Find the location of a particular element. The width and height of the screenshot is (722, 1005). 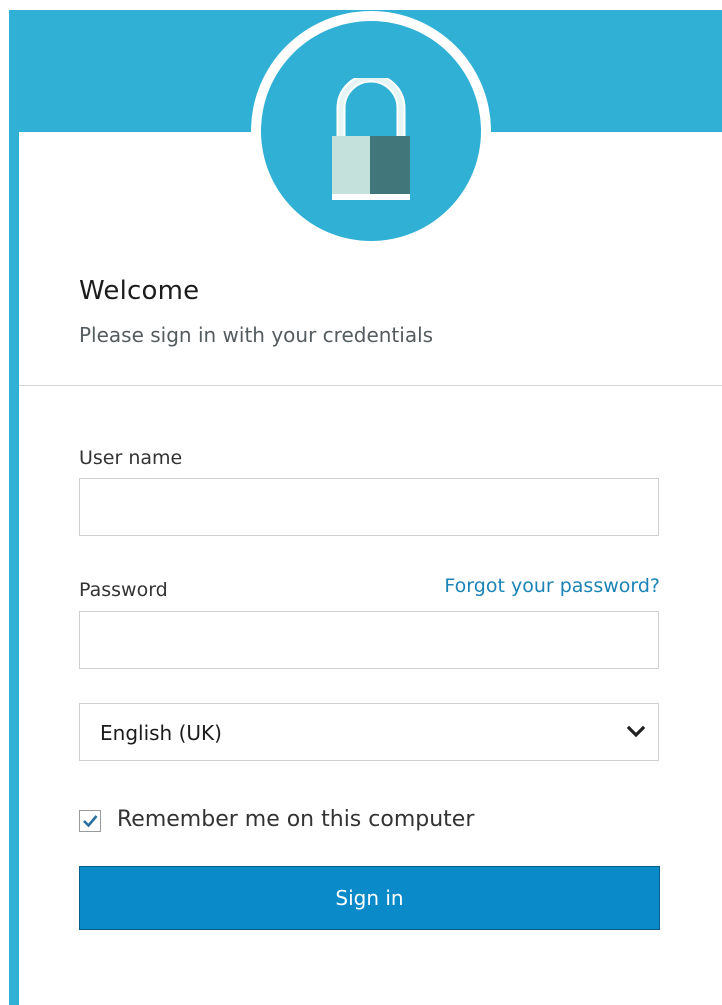

welcome-subtitle: Please sign in with your credentials is located at coordinates (256, 335).